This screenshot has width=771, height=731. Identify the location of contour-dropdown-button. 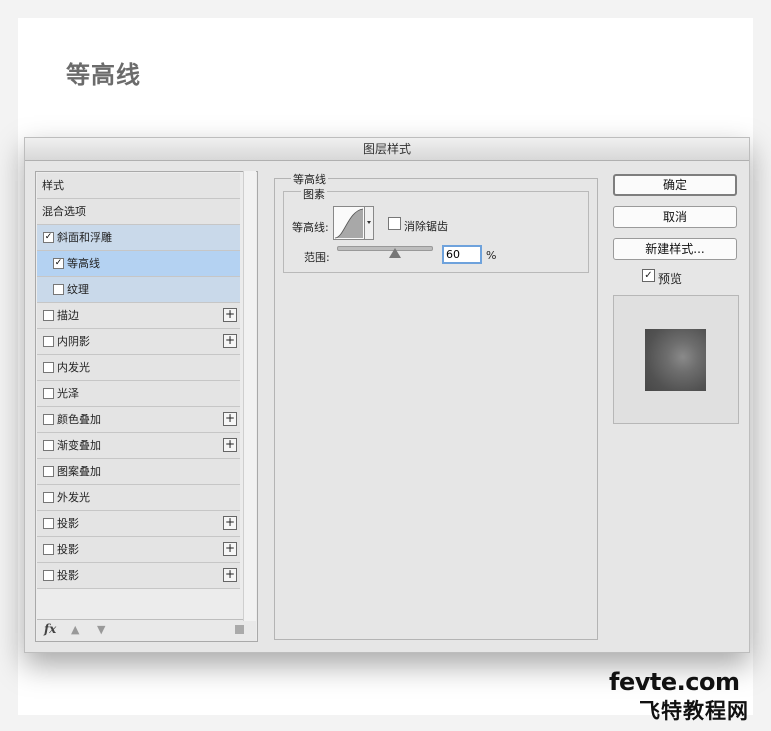
(369, 223).